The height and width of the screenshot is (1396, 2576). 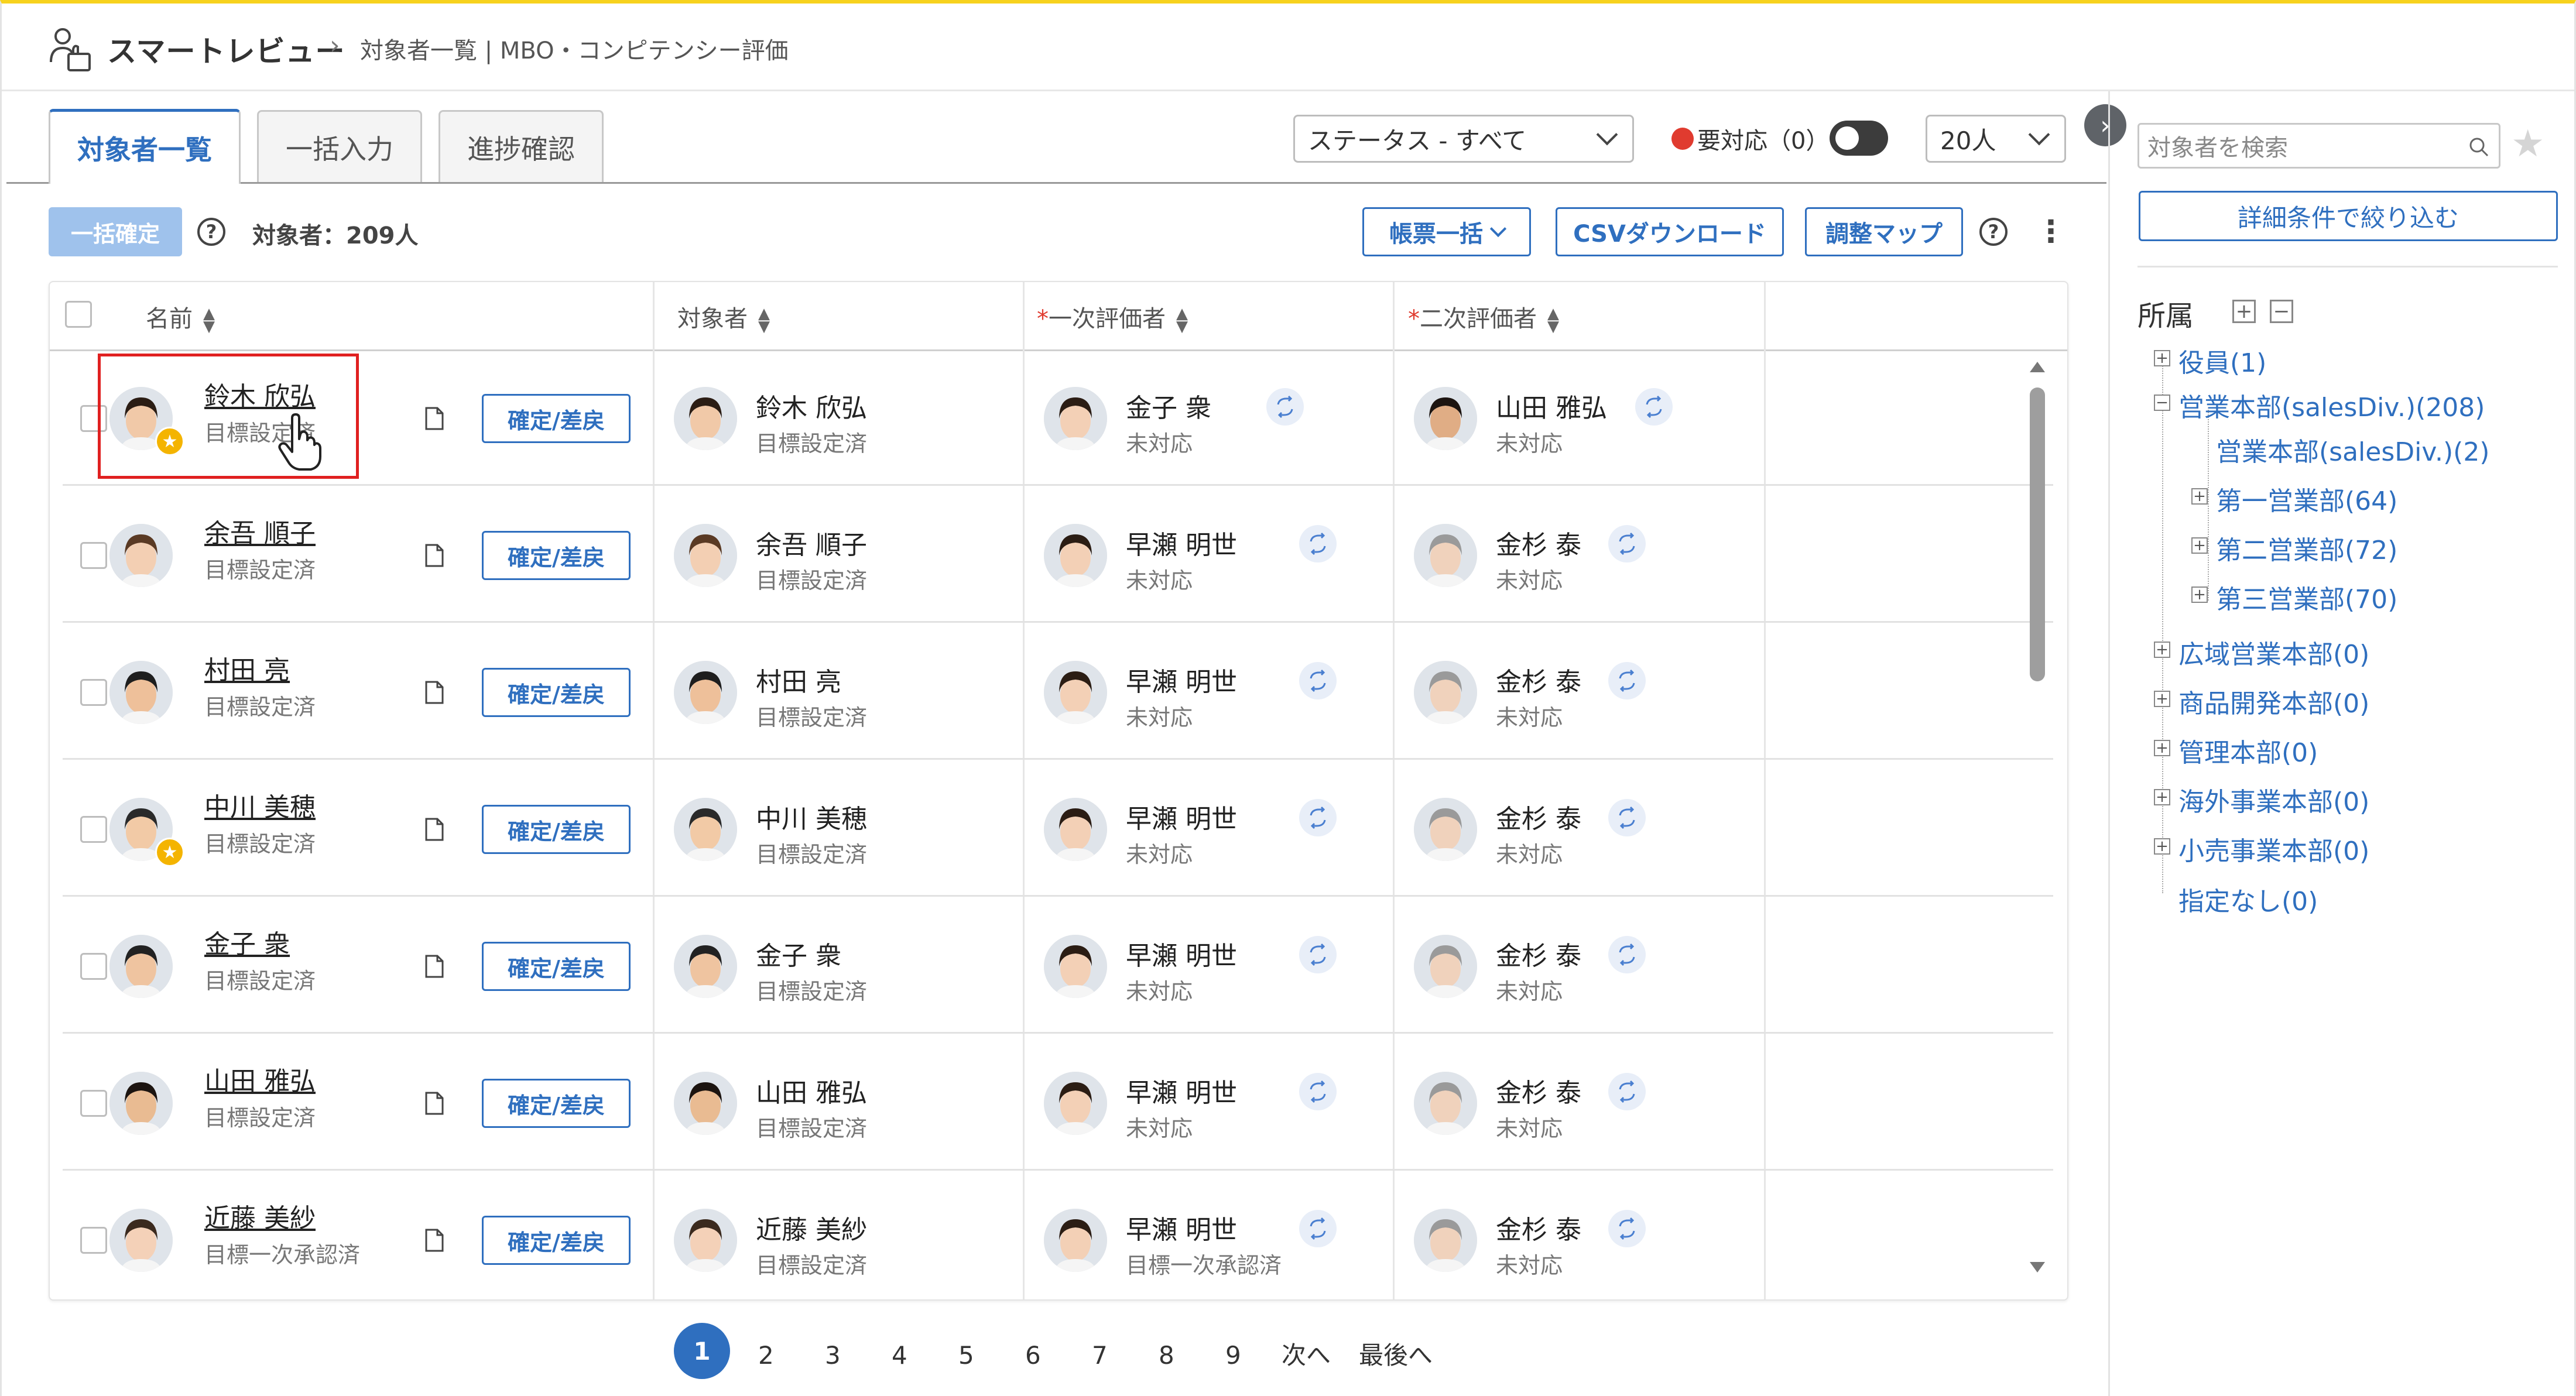 I want to click on detailed-filter-button: 詳細条件で絞り込む, so click(x=2348, y=216).